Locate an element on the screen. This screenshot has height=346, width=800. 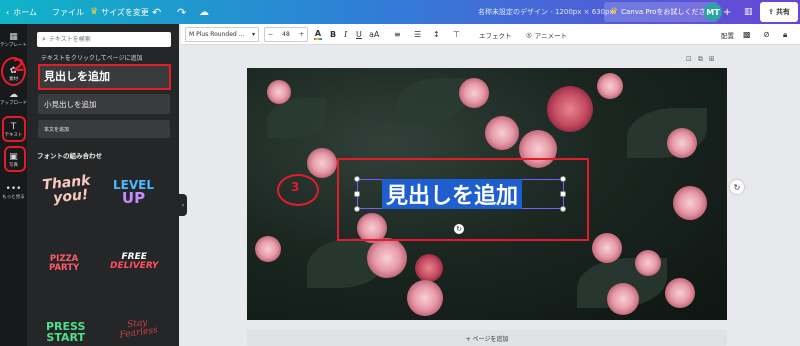
annotation-text-tab is located at coordinates (14, 129).